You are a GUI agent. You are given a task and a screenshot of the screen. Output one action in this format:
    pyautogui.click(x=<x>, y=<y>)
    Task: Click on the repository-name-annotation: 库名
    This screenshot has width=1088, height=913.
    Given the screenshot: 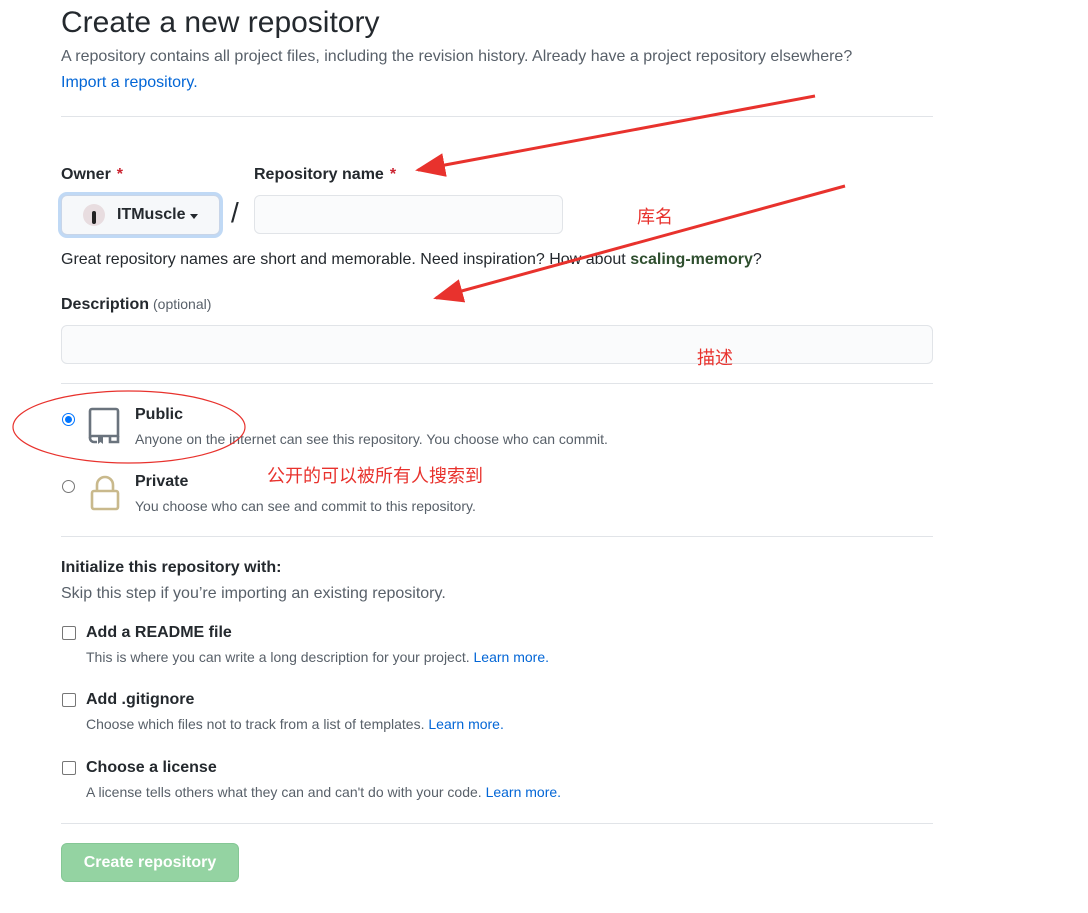 What is the action you would take?
    pyautogui.click(x=655, y=217)
    